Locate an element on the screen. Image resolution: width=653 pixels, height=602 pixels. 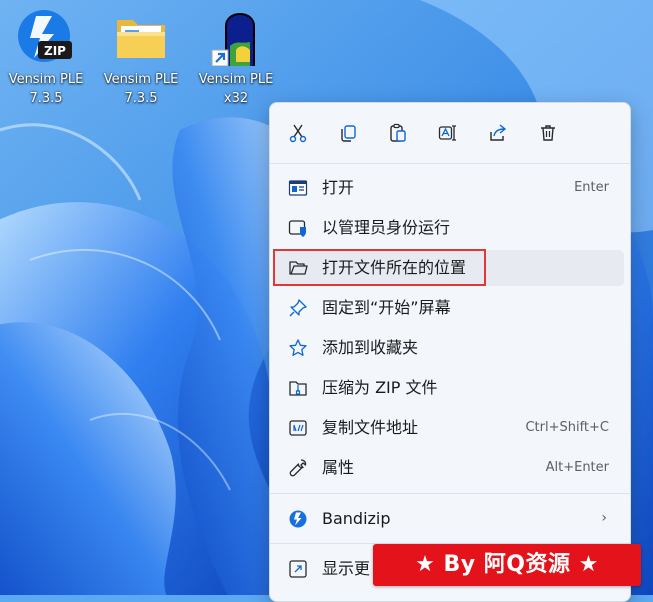
bandizip-icon is located at coordinates (298, 519).